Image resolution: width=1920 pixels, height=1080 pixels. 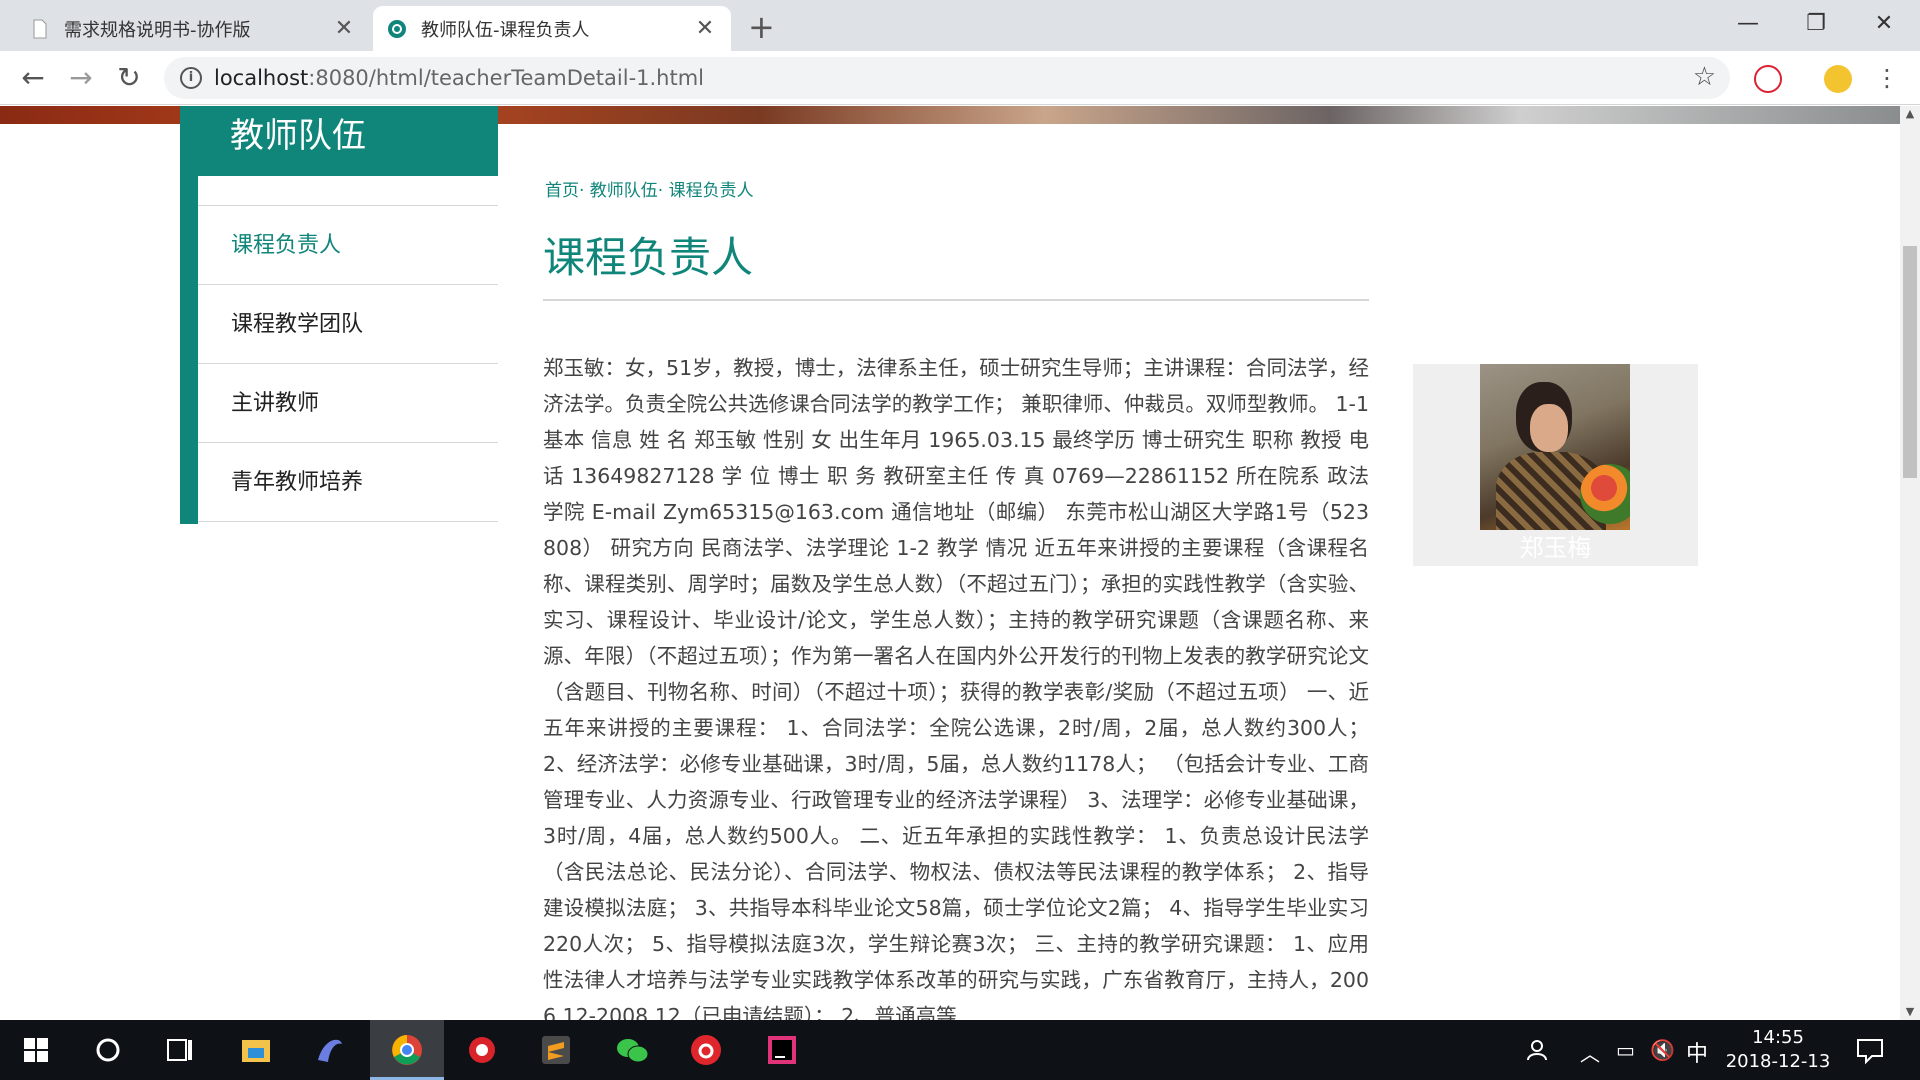 What do you see at coordinates (36, 1050) in the screenshot?
I see `windows-start-icon` at bounding box center [36, 1050].